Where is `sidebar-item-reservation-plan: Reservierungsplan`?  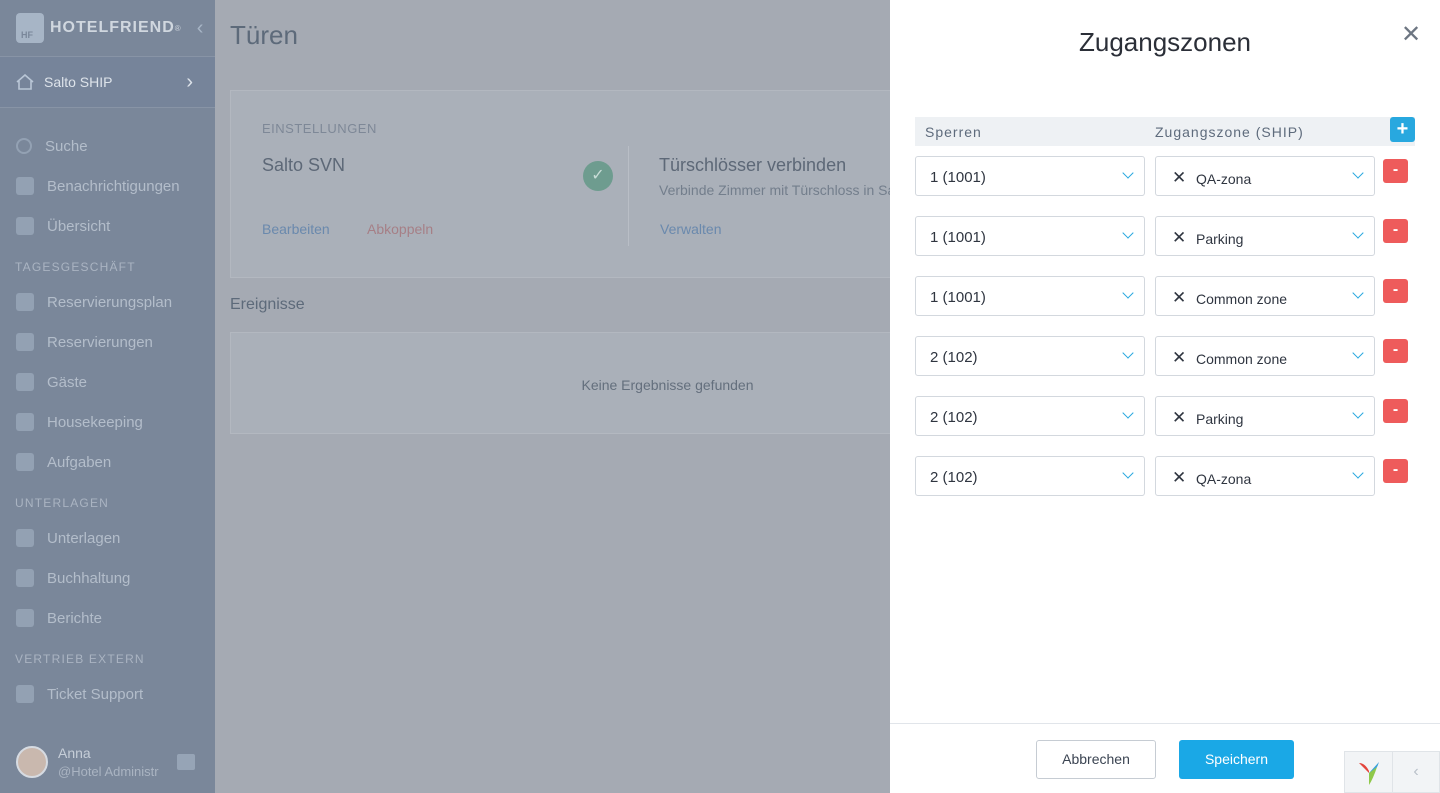
sidebar-item-reservation-plan: Reservierungsplan is located at coordinates (107, 302).